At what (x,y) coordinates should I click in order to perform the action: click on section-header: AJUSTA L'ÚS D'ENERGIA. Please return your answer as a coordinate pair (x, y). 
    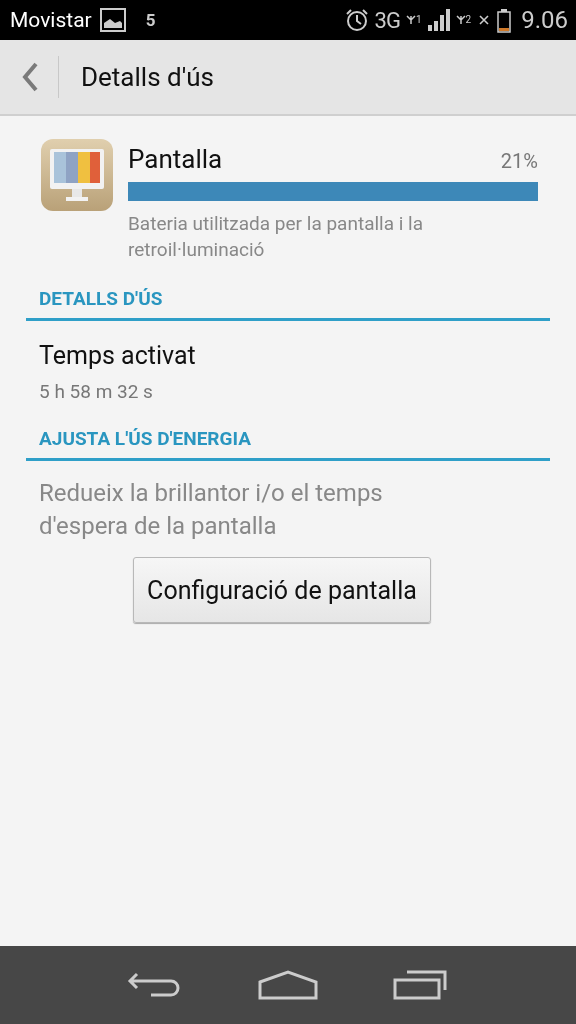
    Looking at the image, I should click on (288, 444).